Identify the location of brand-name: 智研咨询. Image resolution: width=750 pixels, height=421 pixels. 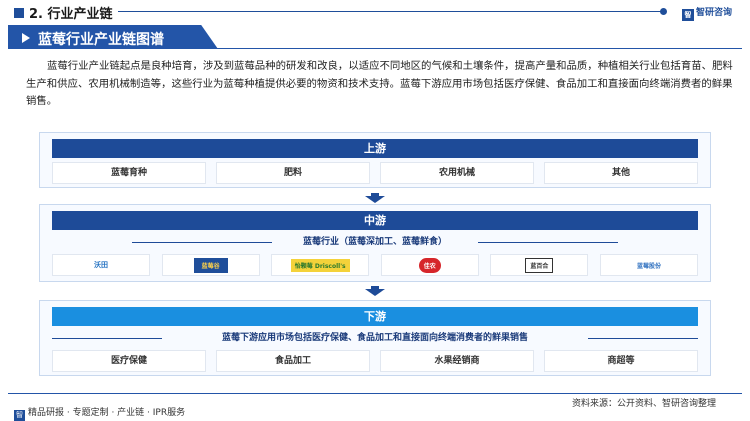
(714, 13).